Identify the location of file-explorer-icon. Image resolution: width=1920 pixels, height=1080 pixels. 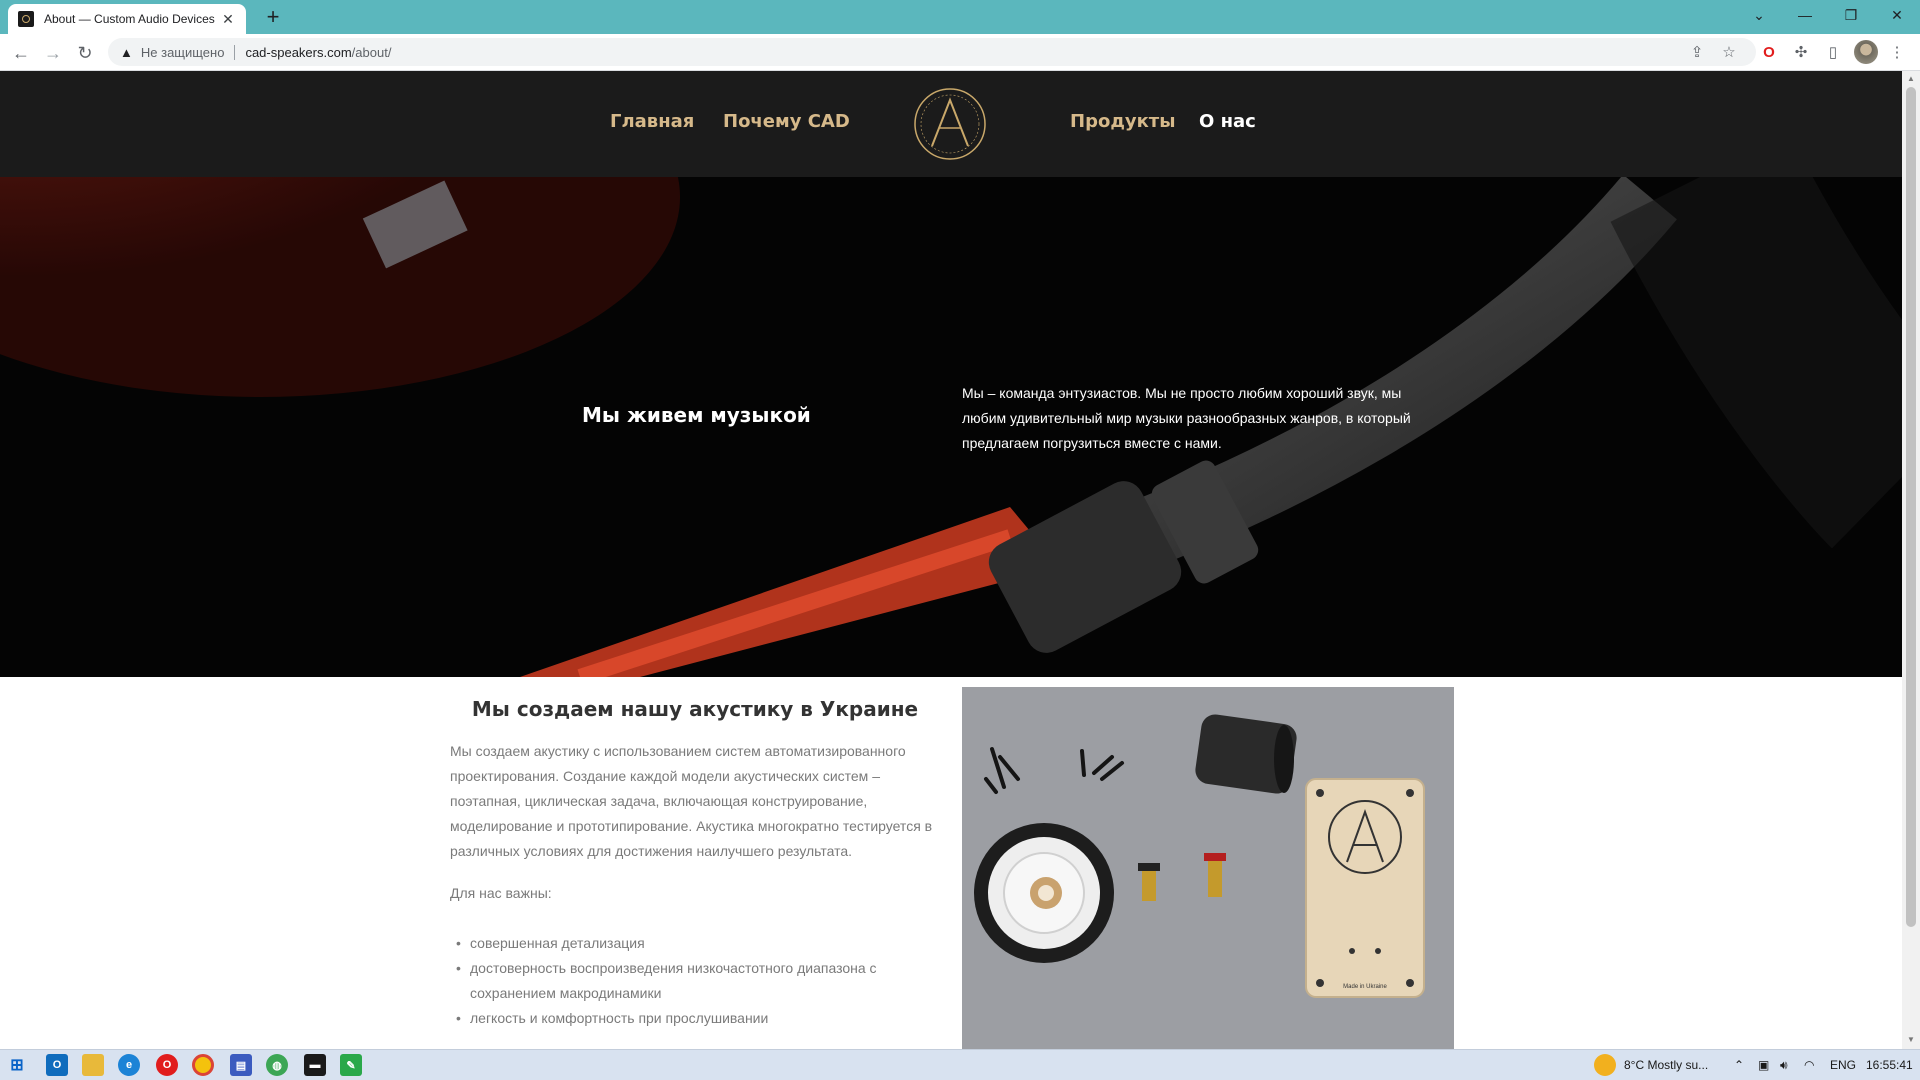
(93, 1065).